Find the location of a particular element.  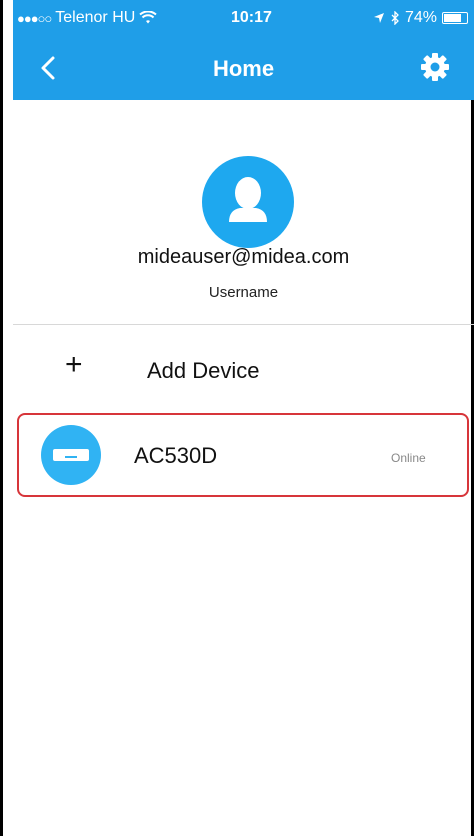

device-name: AC530D is located at coordinates (176, 455).